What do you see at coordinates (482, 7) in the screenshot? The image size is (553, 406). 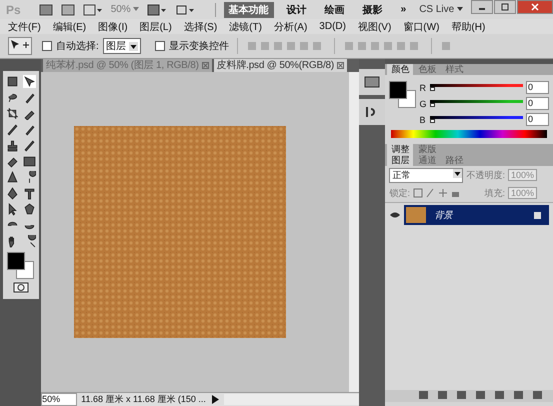 I see `minimize-button` at bounding box center [482, 7].